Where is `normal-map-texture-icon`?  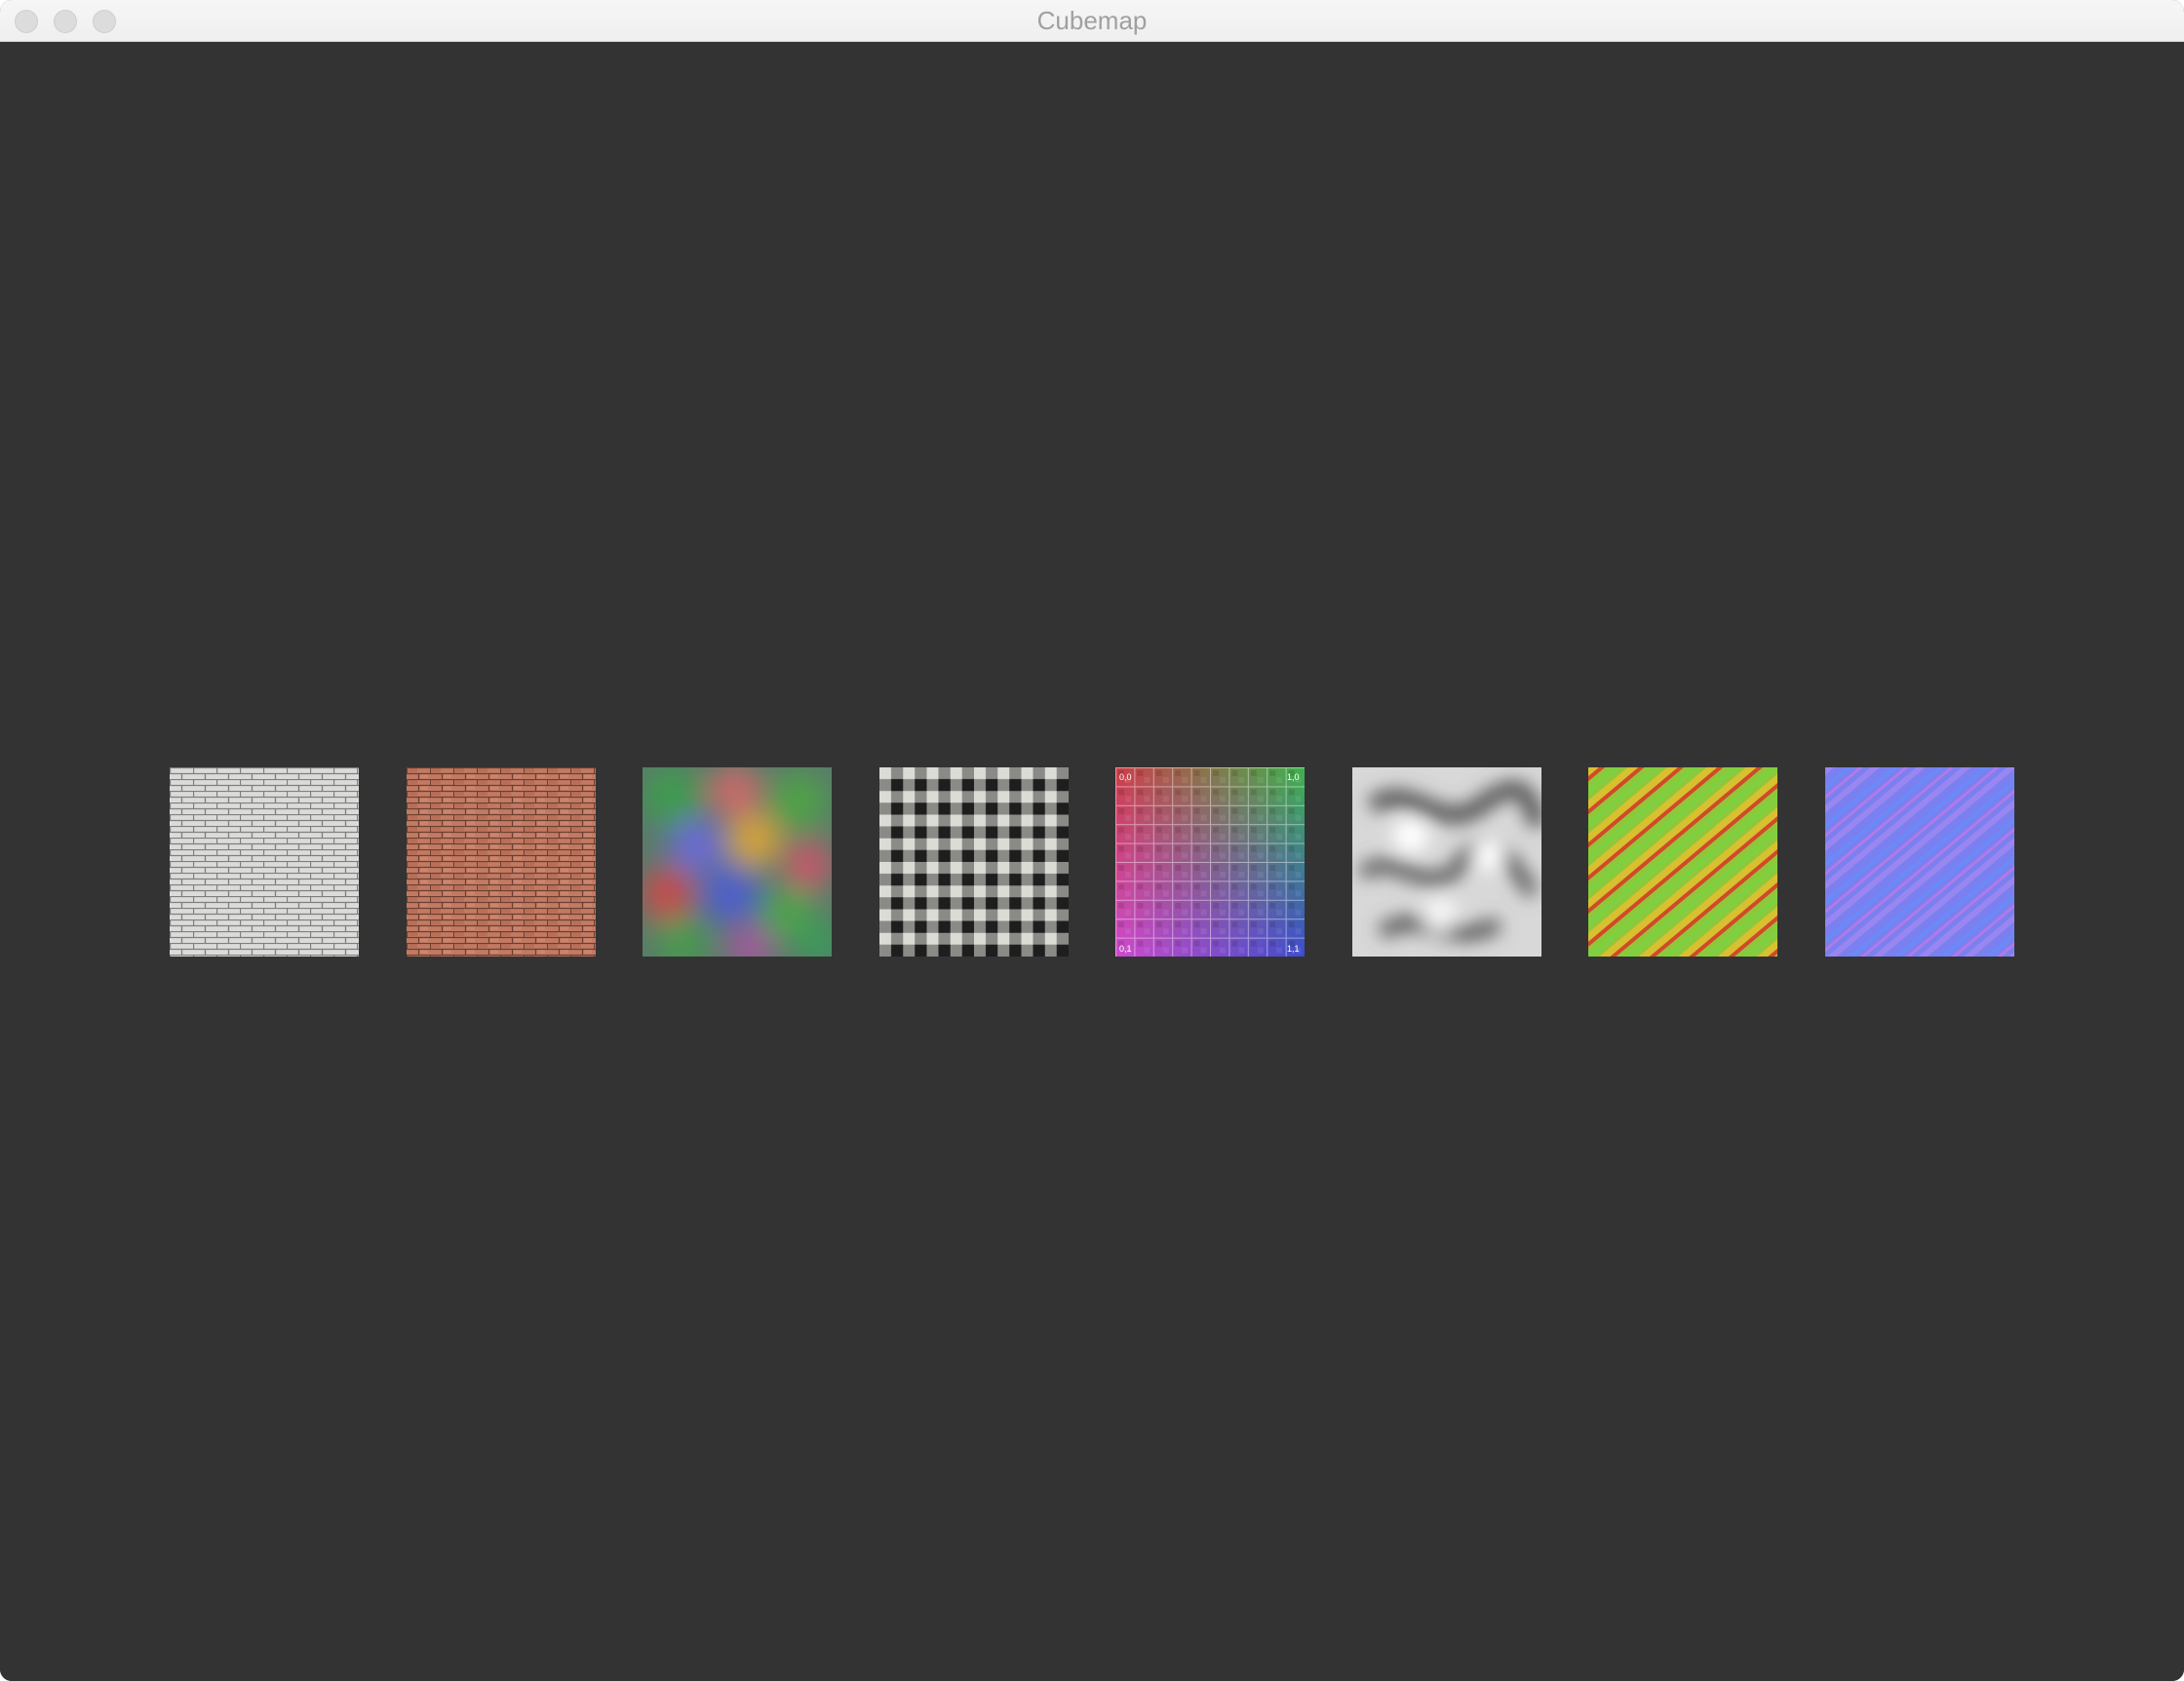
normal-map-texture-icon is located at coordinates (1919, 862).